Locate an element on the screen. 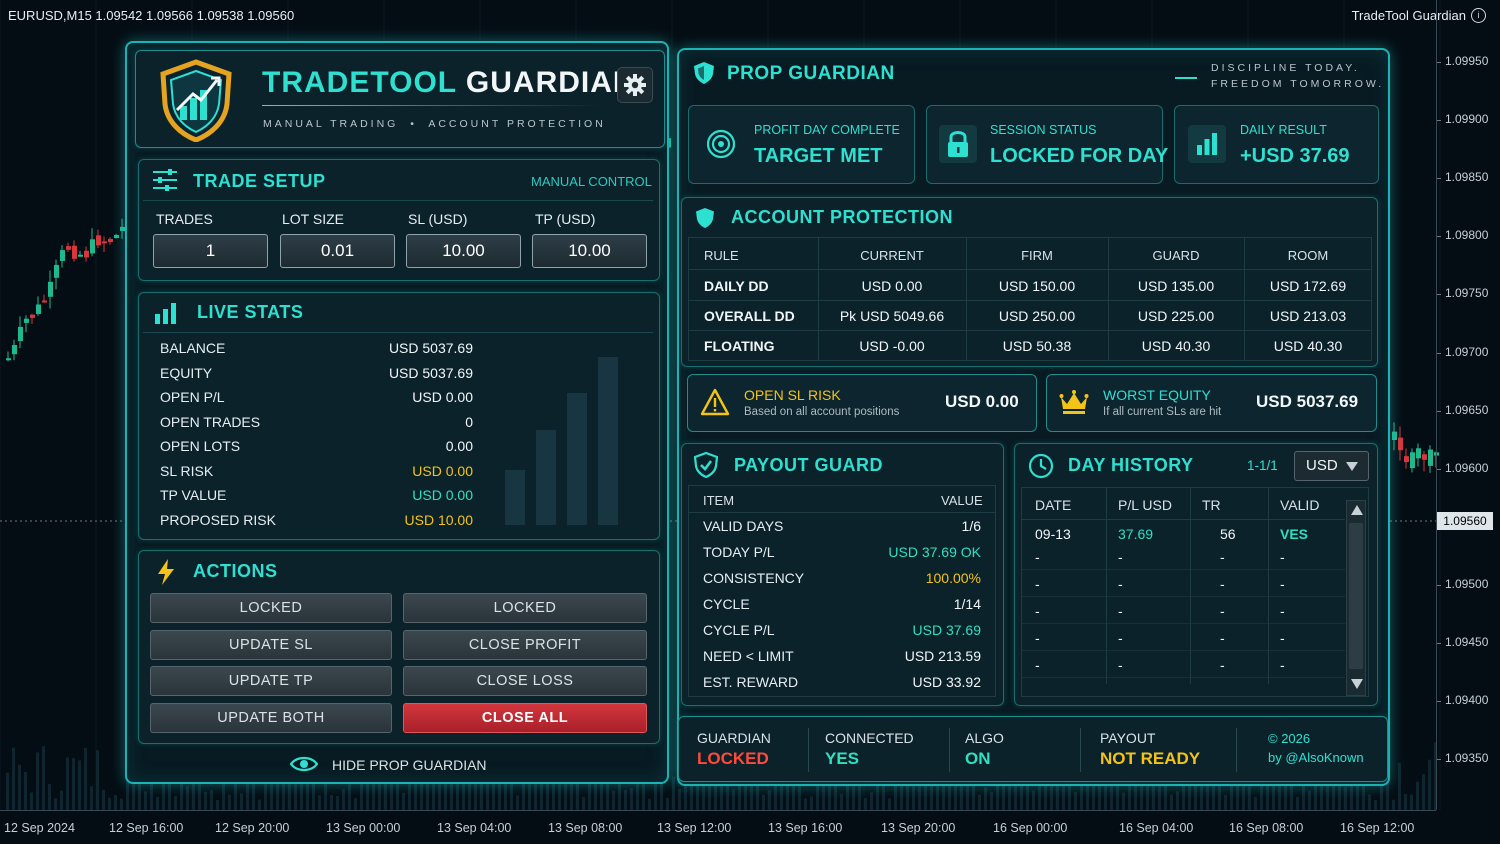 The height and width of the screenshot is (844, 1500). payout-item-label: TODAY P/L is located at coordinates (739, 552).